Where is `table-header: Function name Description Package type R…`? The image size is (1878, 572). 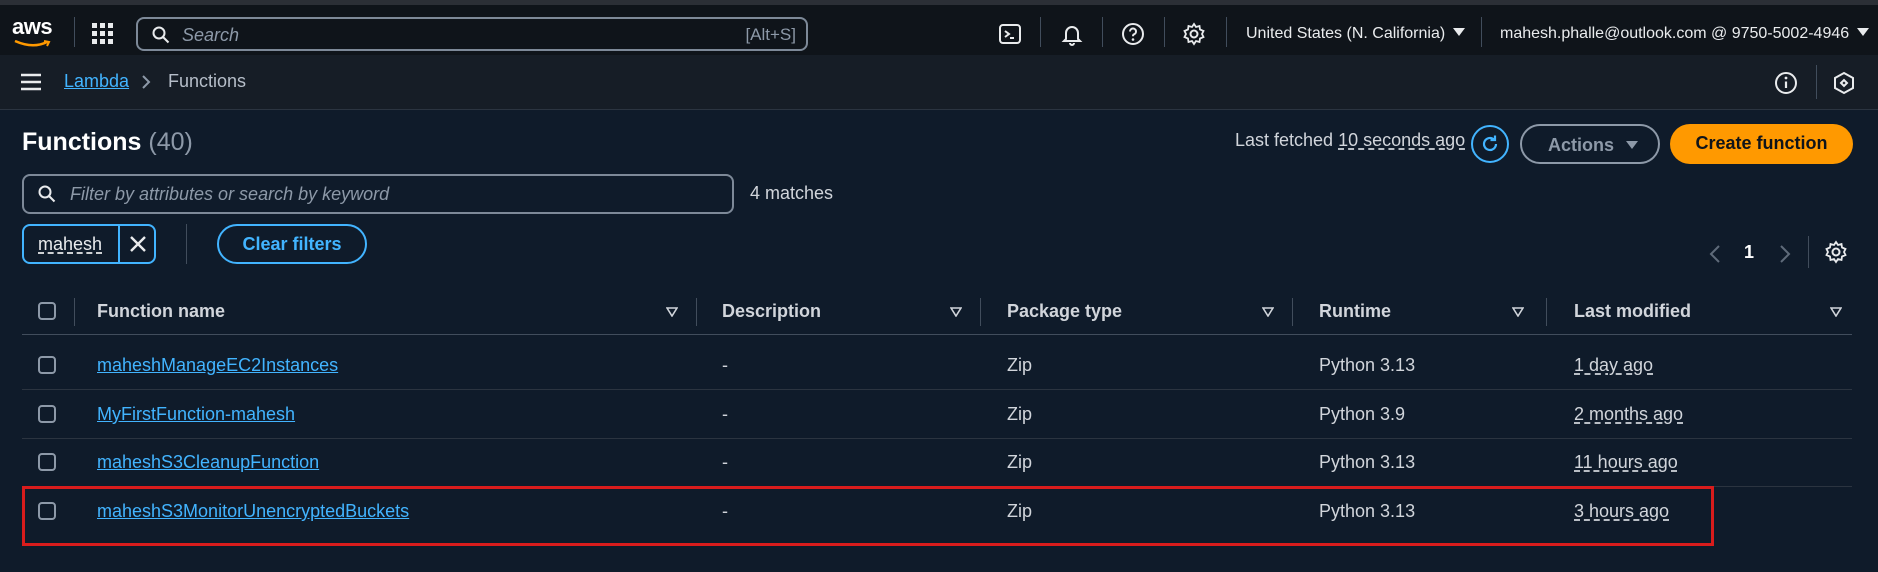
table-header: Function name Description Package type R… is located at coordinates (937, 312).